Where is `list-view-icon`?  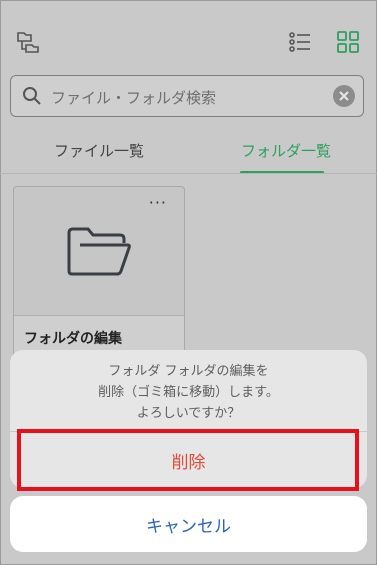
list-view-icon is located at coordinates (300, 42).